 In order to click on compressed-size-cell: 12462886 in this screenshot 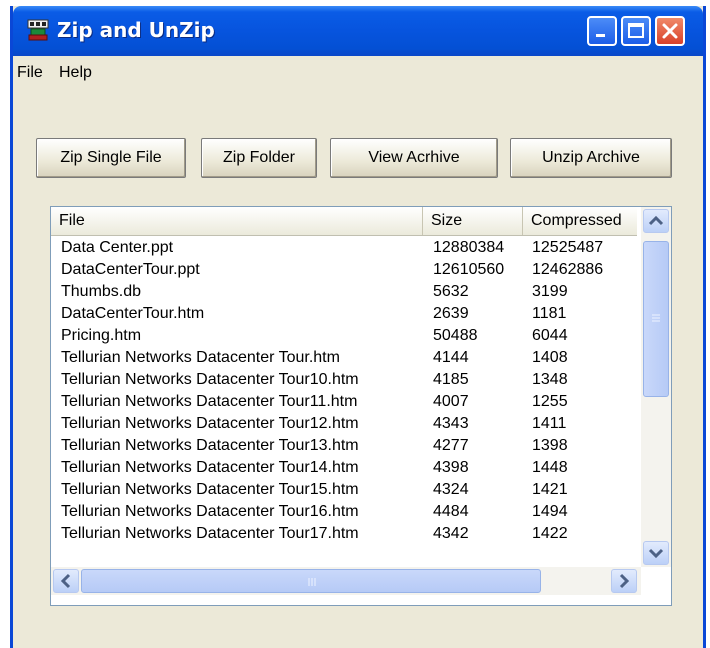, I will do `click(568, 269)`.